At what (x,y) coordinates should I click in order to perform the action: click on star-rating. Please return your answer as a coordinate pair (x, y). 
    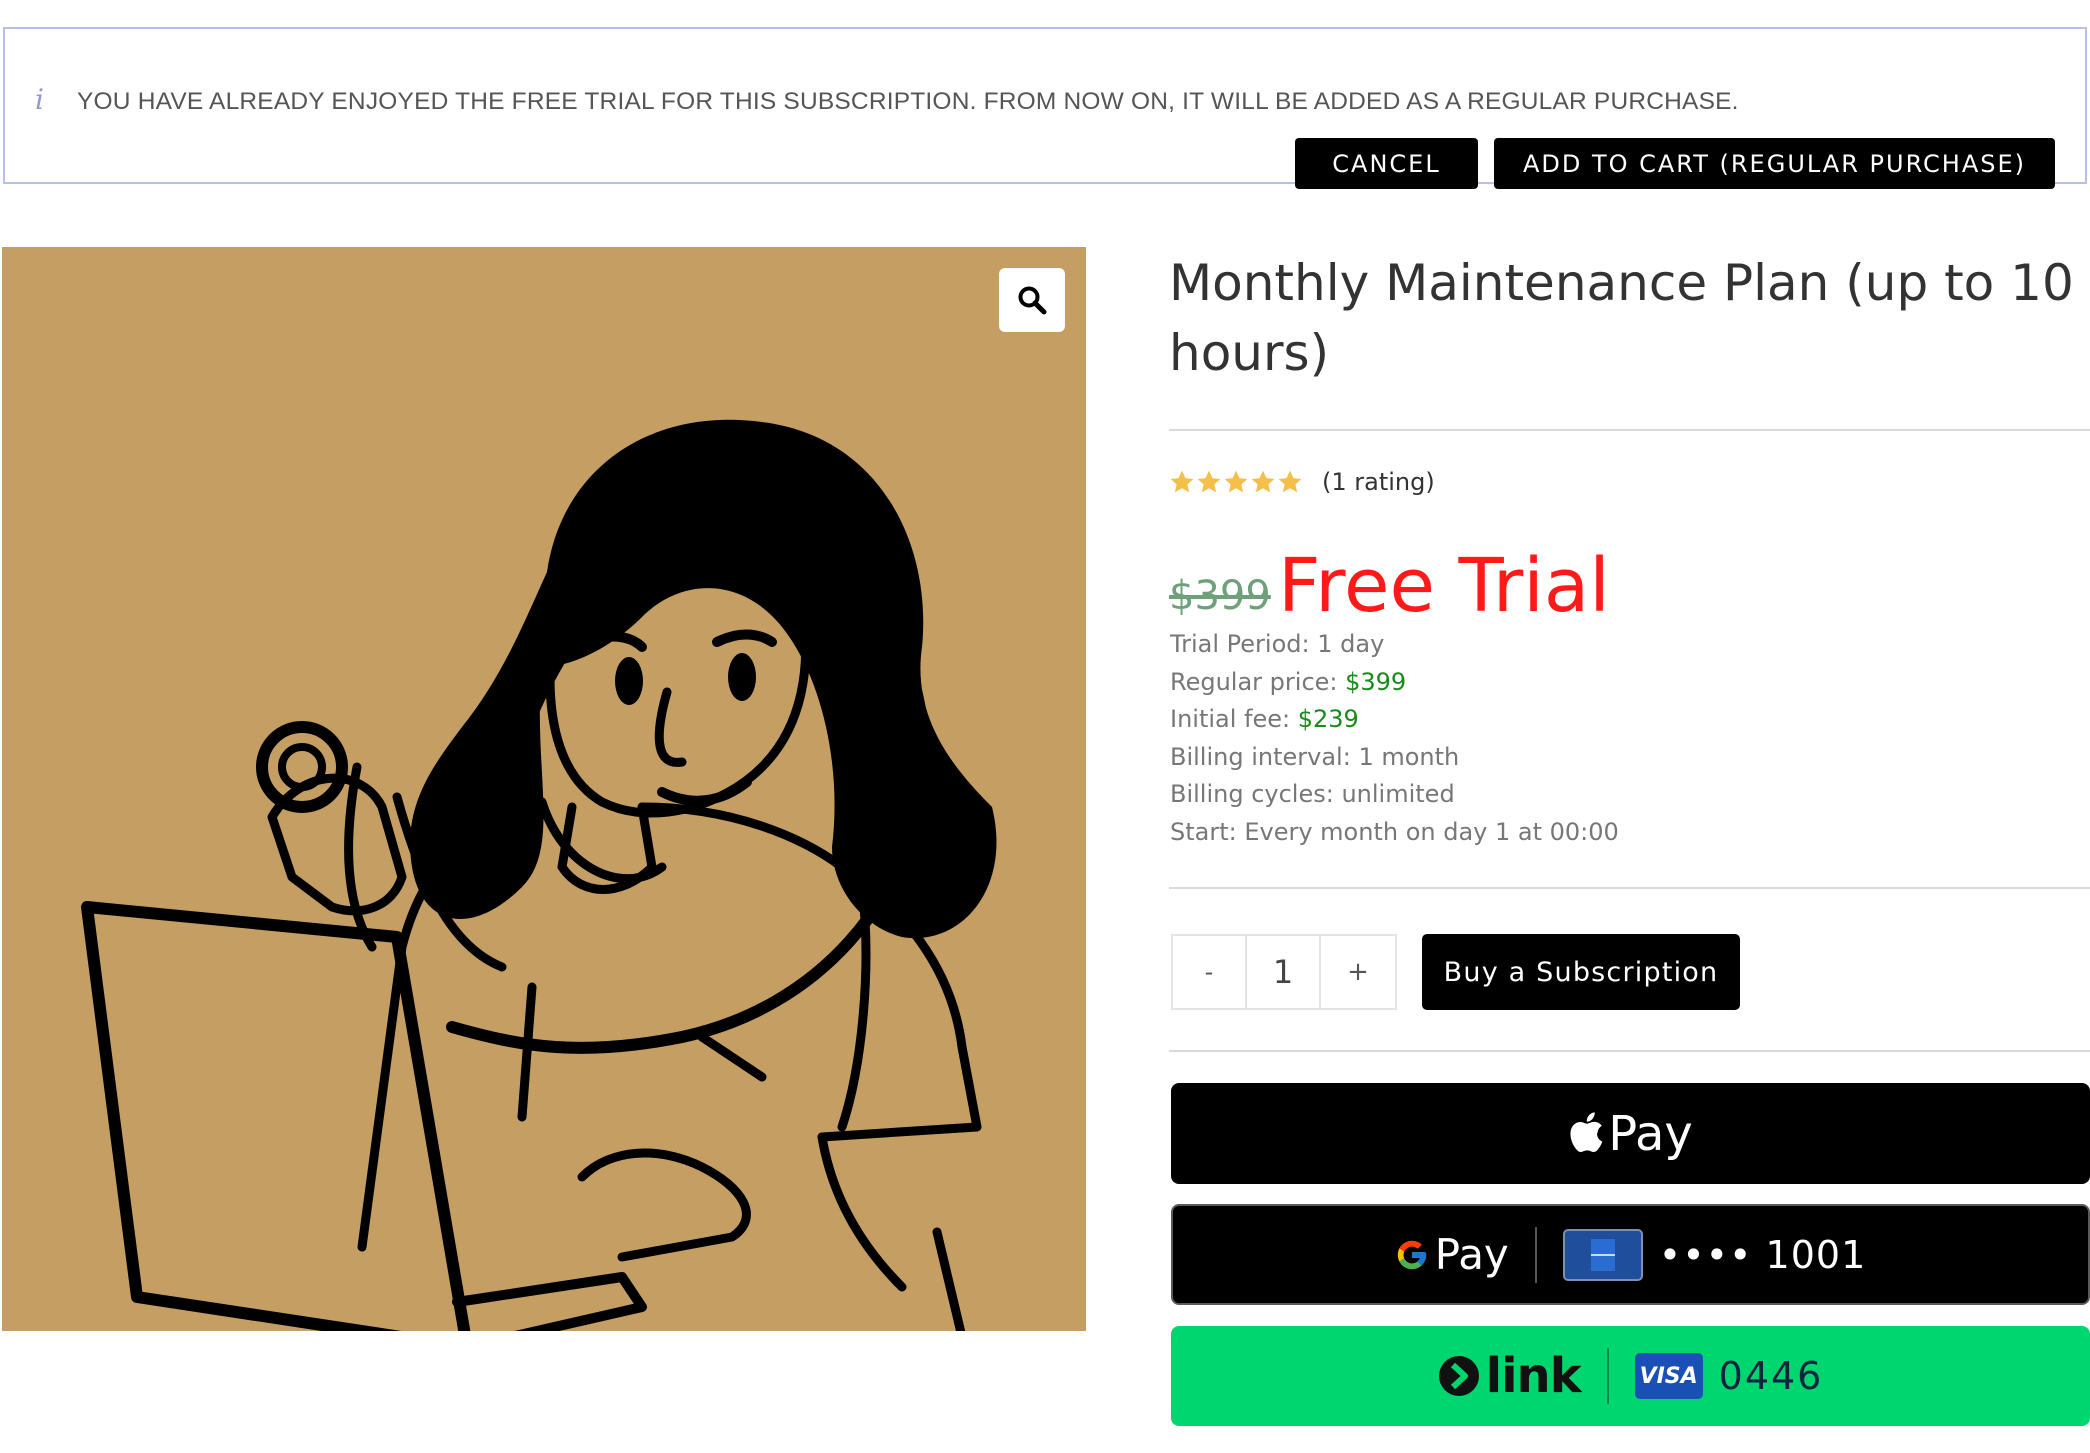
    Looking at the image, I should click on (1236, 482).